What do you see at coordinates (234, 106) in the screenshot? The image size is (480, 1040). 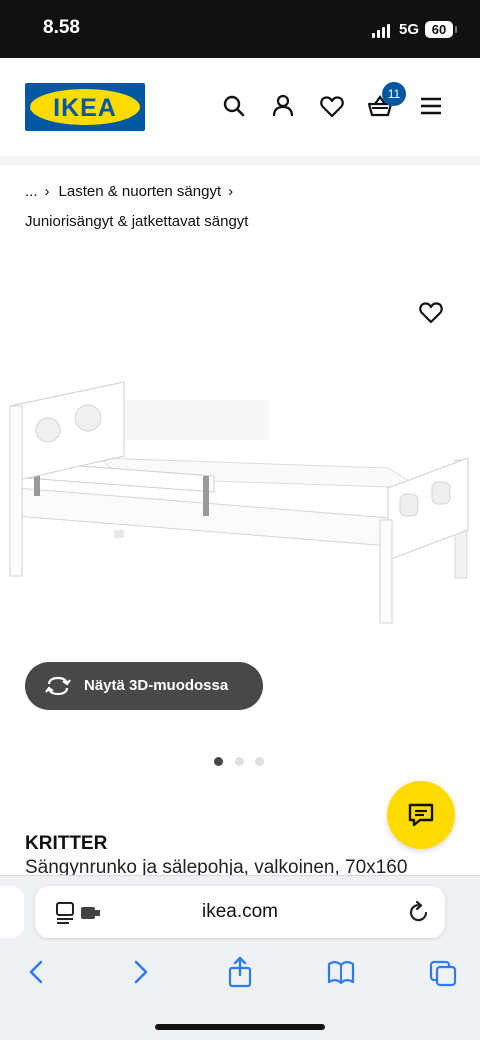 I see `search-icon` at bounding box center [234, 106].